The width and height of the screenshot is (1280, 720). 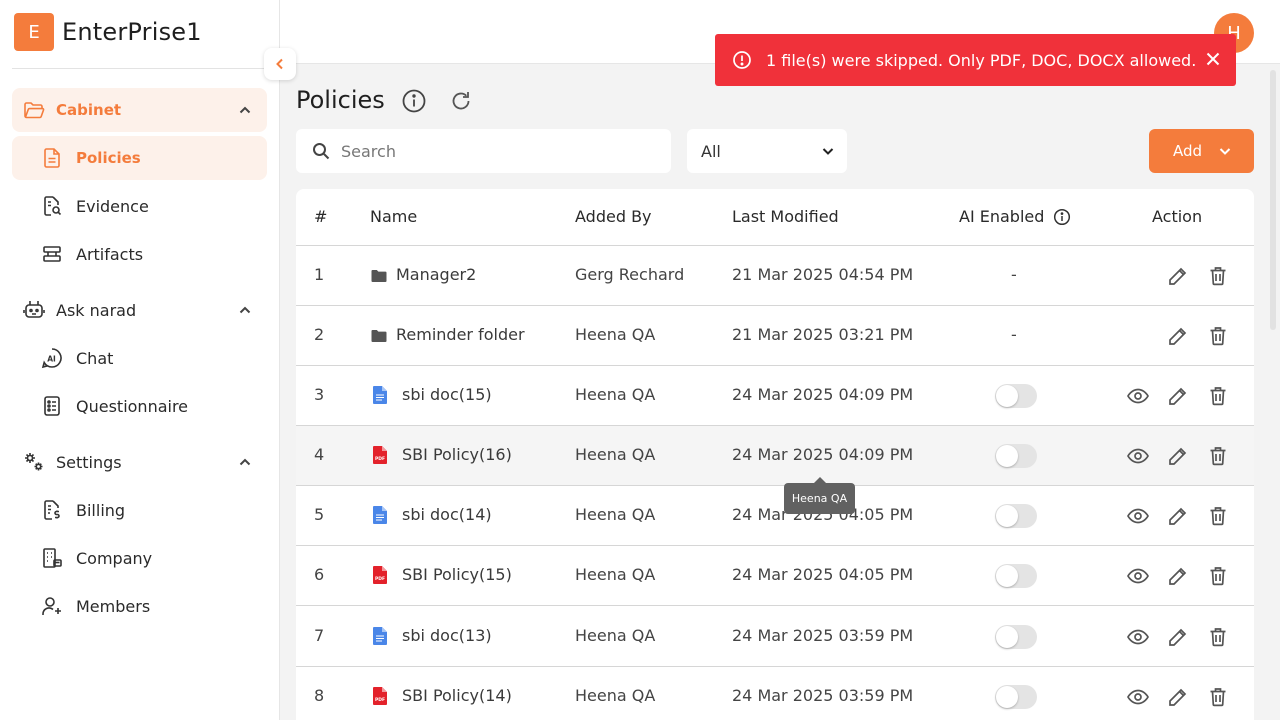 I want to click on collapse-sidebar-button, so click(x=280, y=64).